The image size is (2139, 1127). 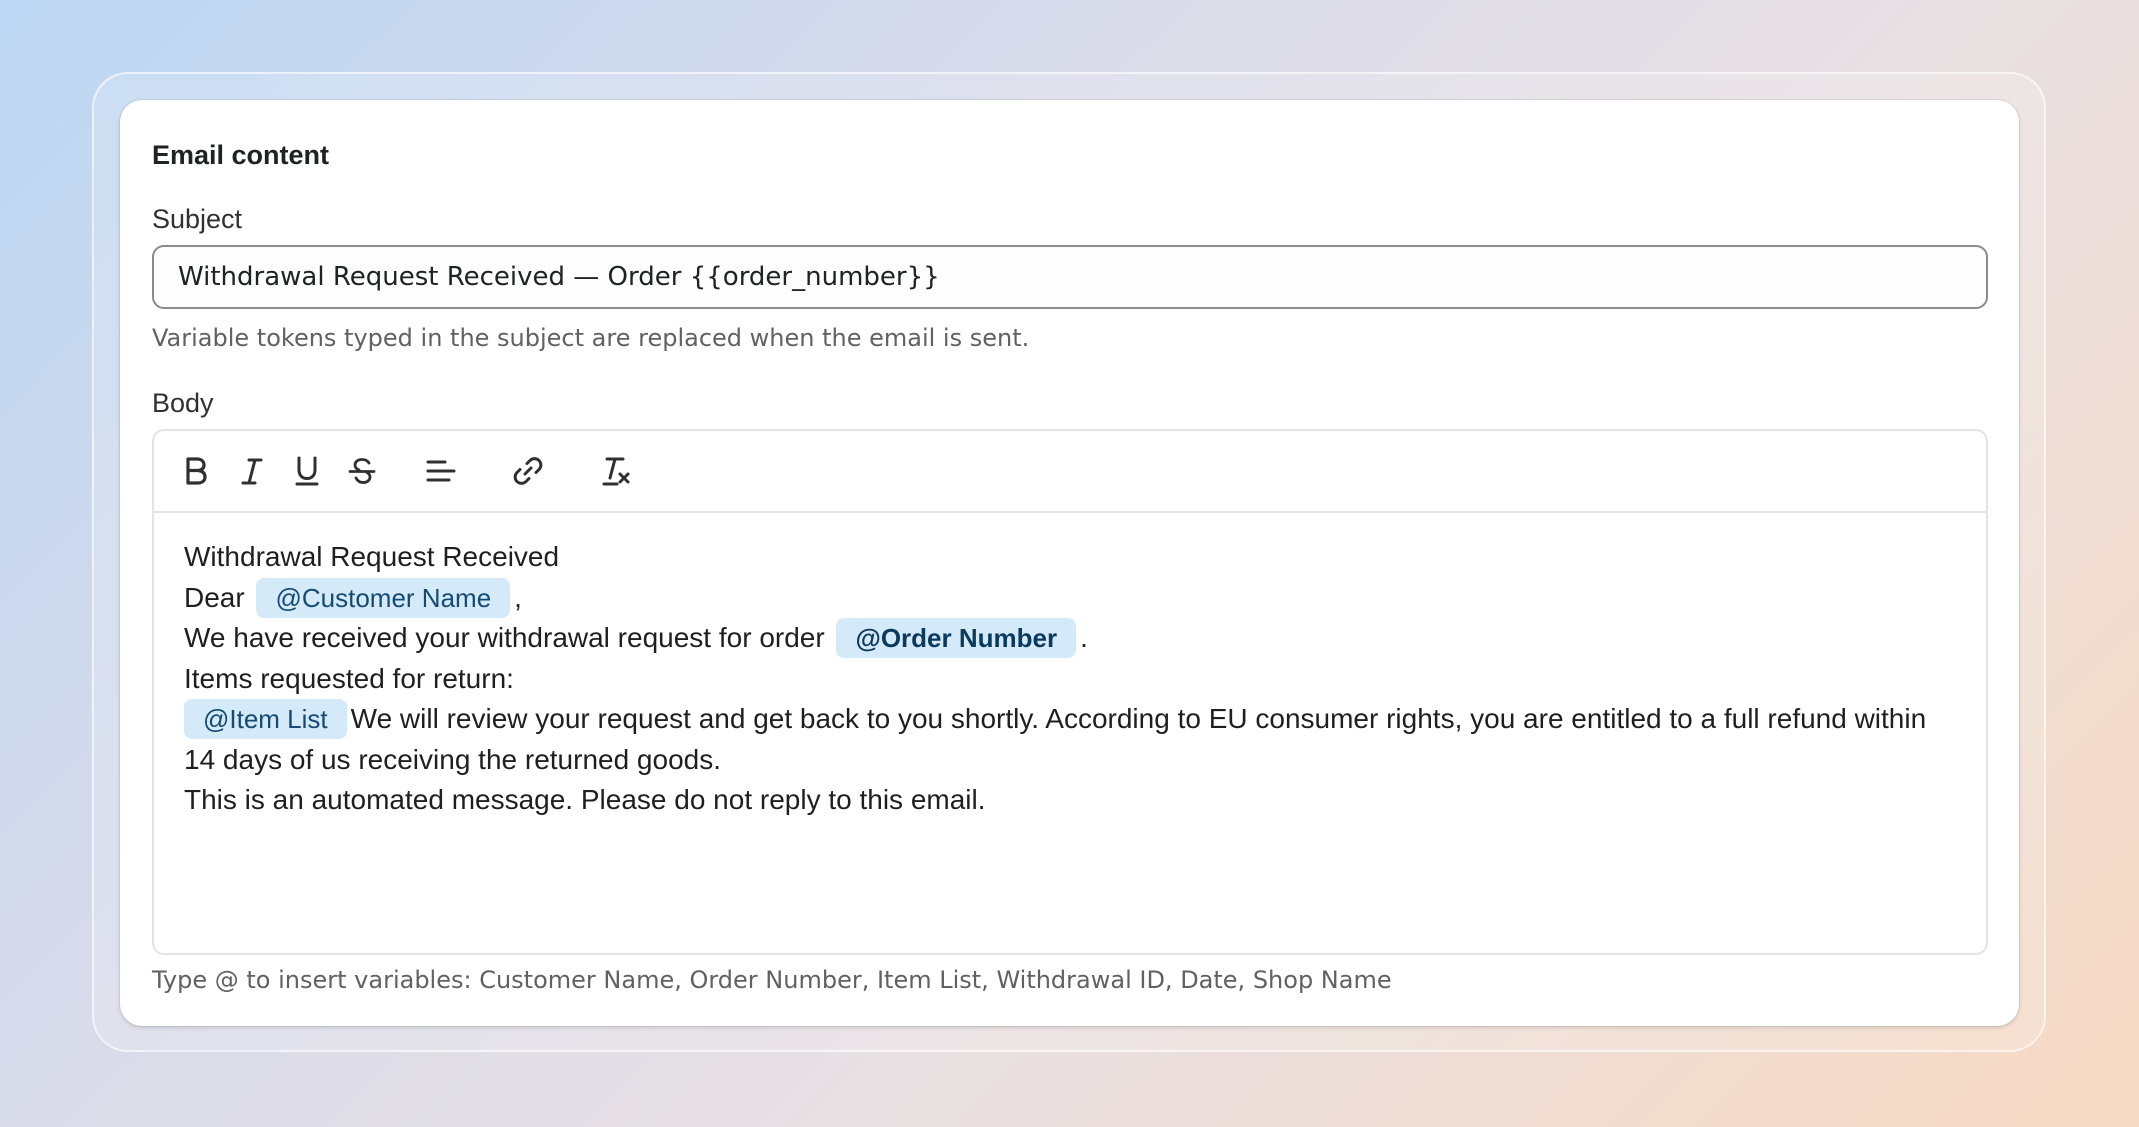 What do you see at coordinates (197, 219) in the screenshot?
I see `subject-label: Subject` at bounding box center [197, 219].